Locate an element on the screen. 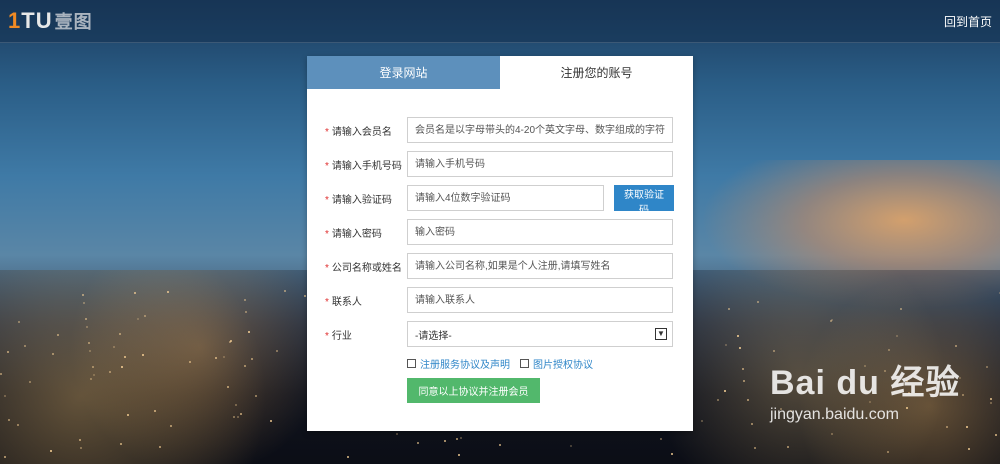  tab-register: 注册您的账号 is located at coordinates (596, 72).